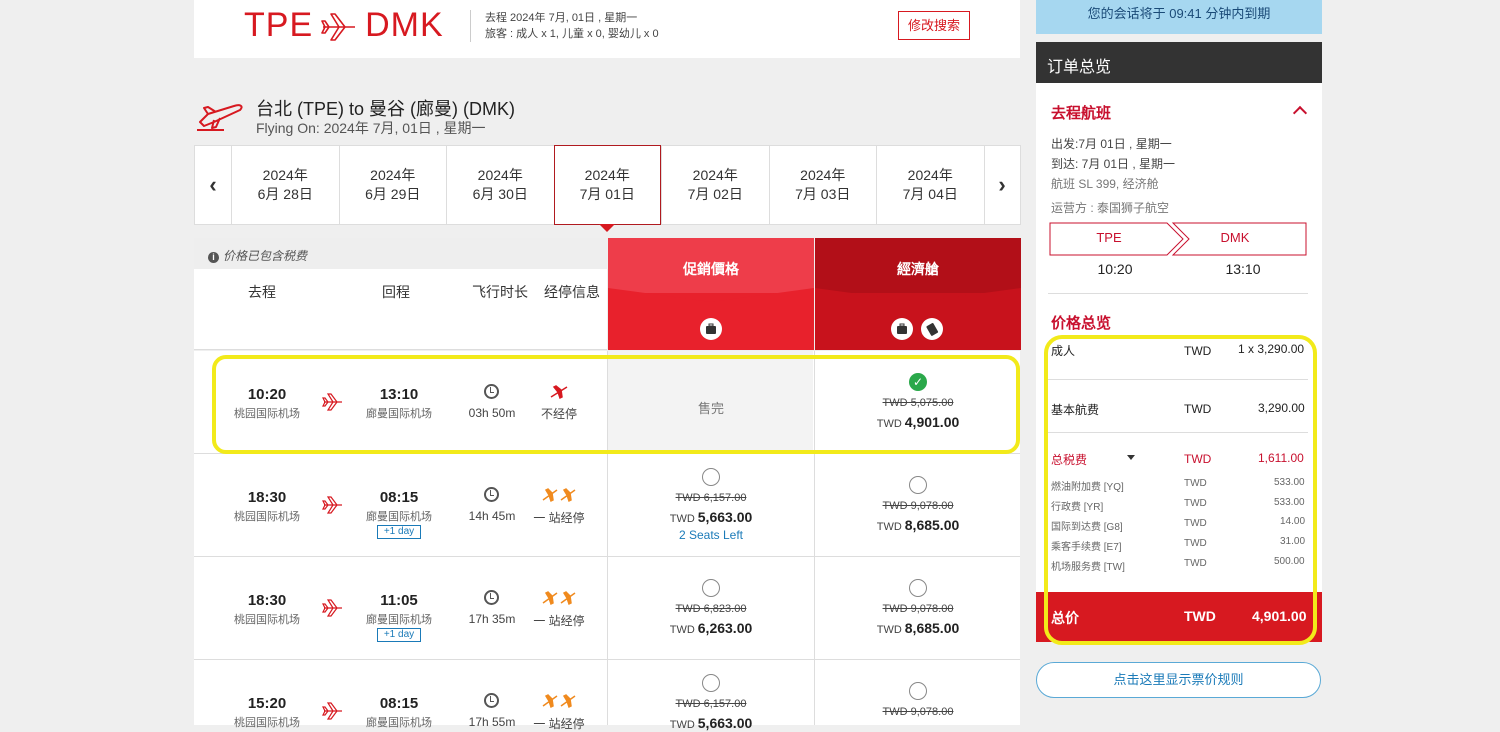 This screenshot has height=732, width=1500. I want to click on tax-total-value: 1,611.00, so click(1281, 458).